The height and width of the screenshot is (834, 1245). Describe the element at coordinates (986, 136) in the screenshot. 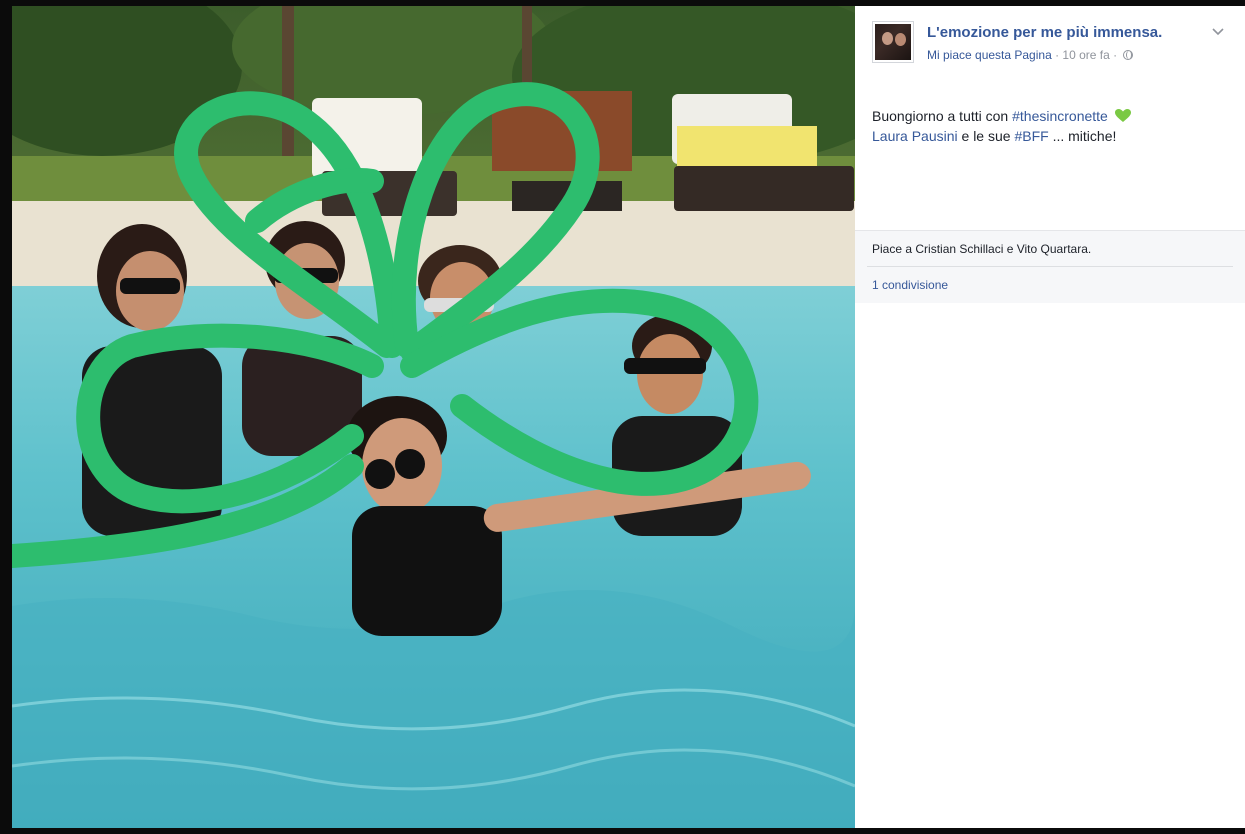

I see `message-middle: e le sue` at that location.